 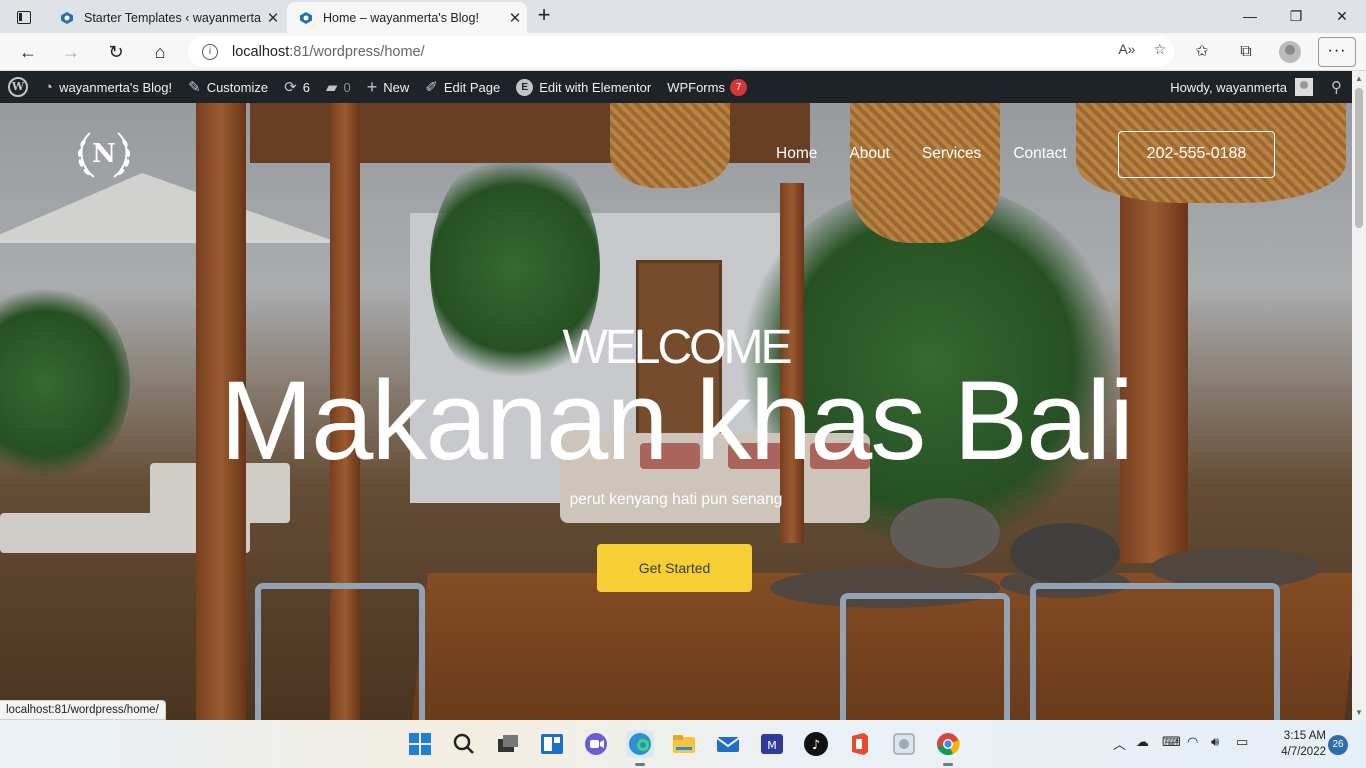 I want to click on site-logo: N, so click(x=104, y=155).